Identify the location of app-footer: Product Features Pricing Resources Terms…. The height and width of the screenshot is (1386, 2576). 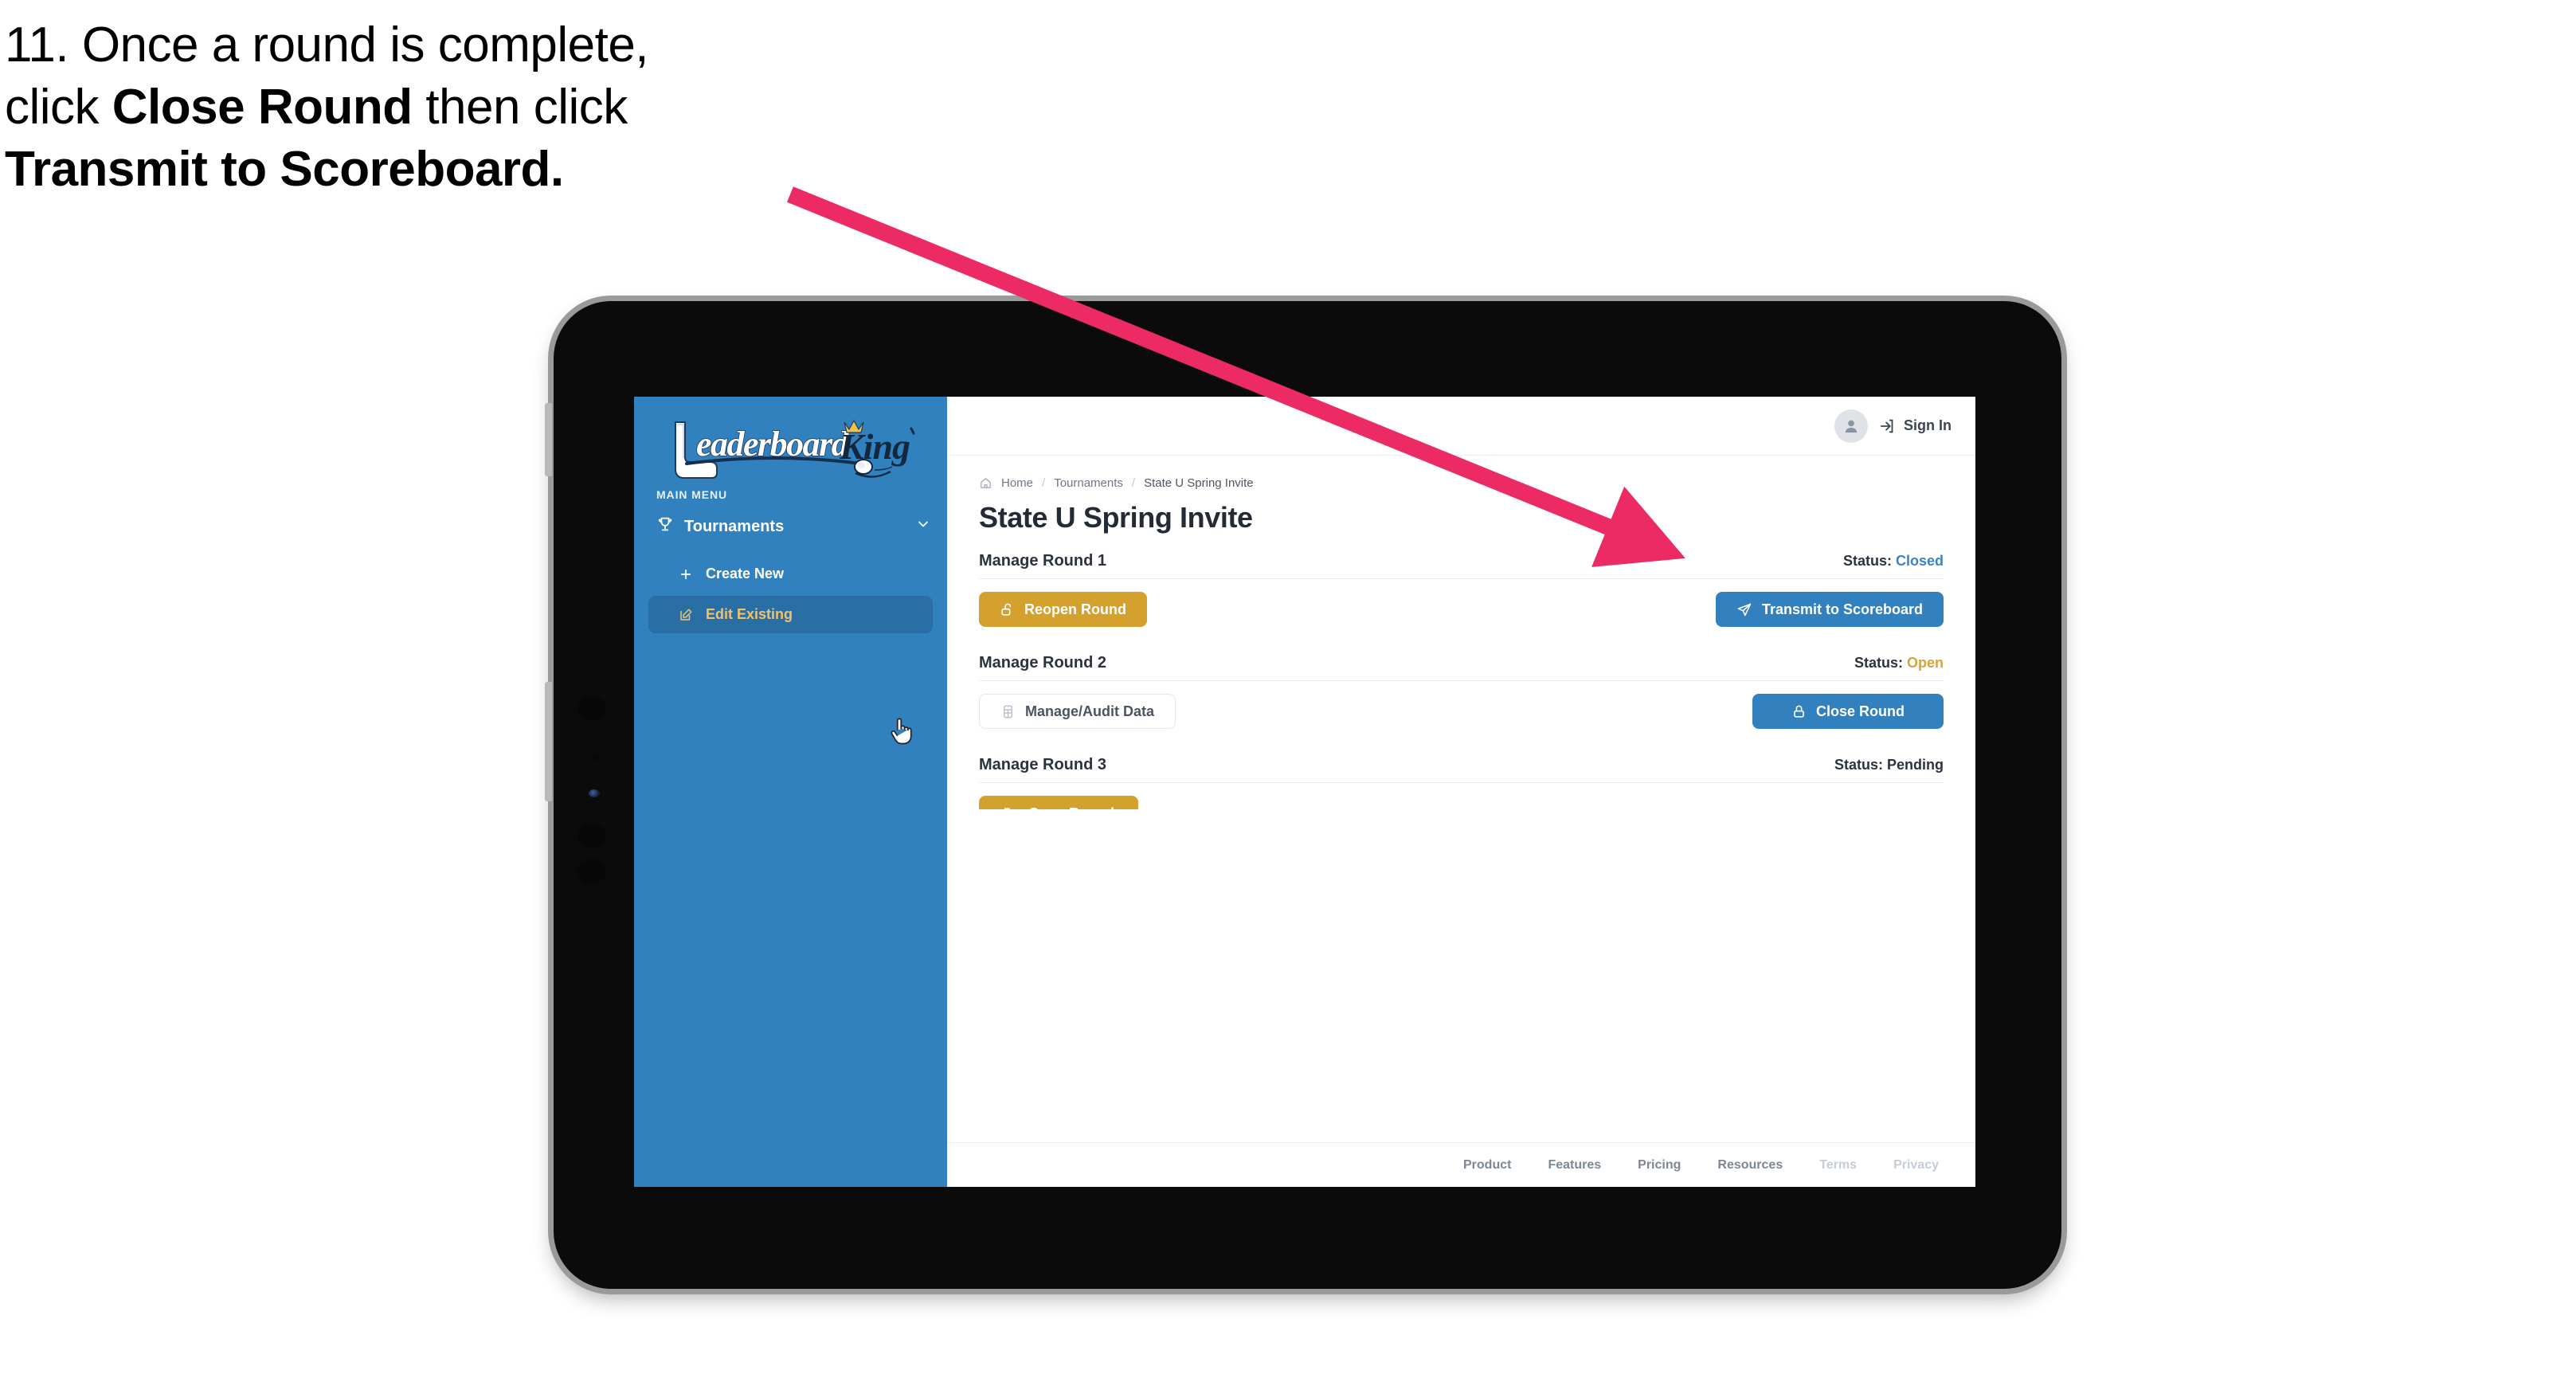
(1461, 1164).